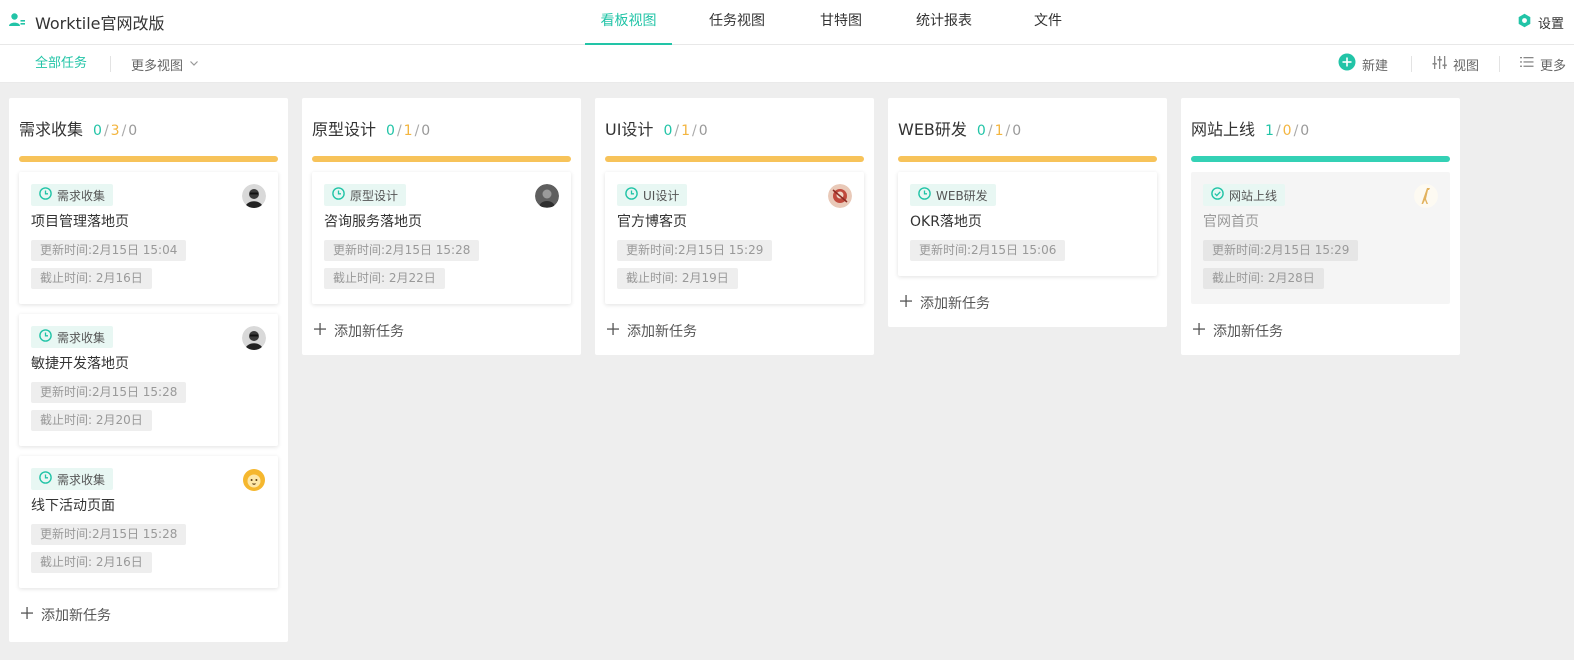 This screenshot has width=1574, height=660. Describe the element at coordinates (1320, 127) in the screenshot. I see `column-header: 网站上线 1/0/0` at that location.